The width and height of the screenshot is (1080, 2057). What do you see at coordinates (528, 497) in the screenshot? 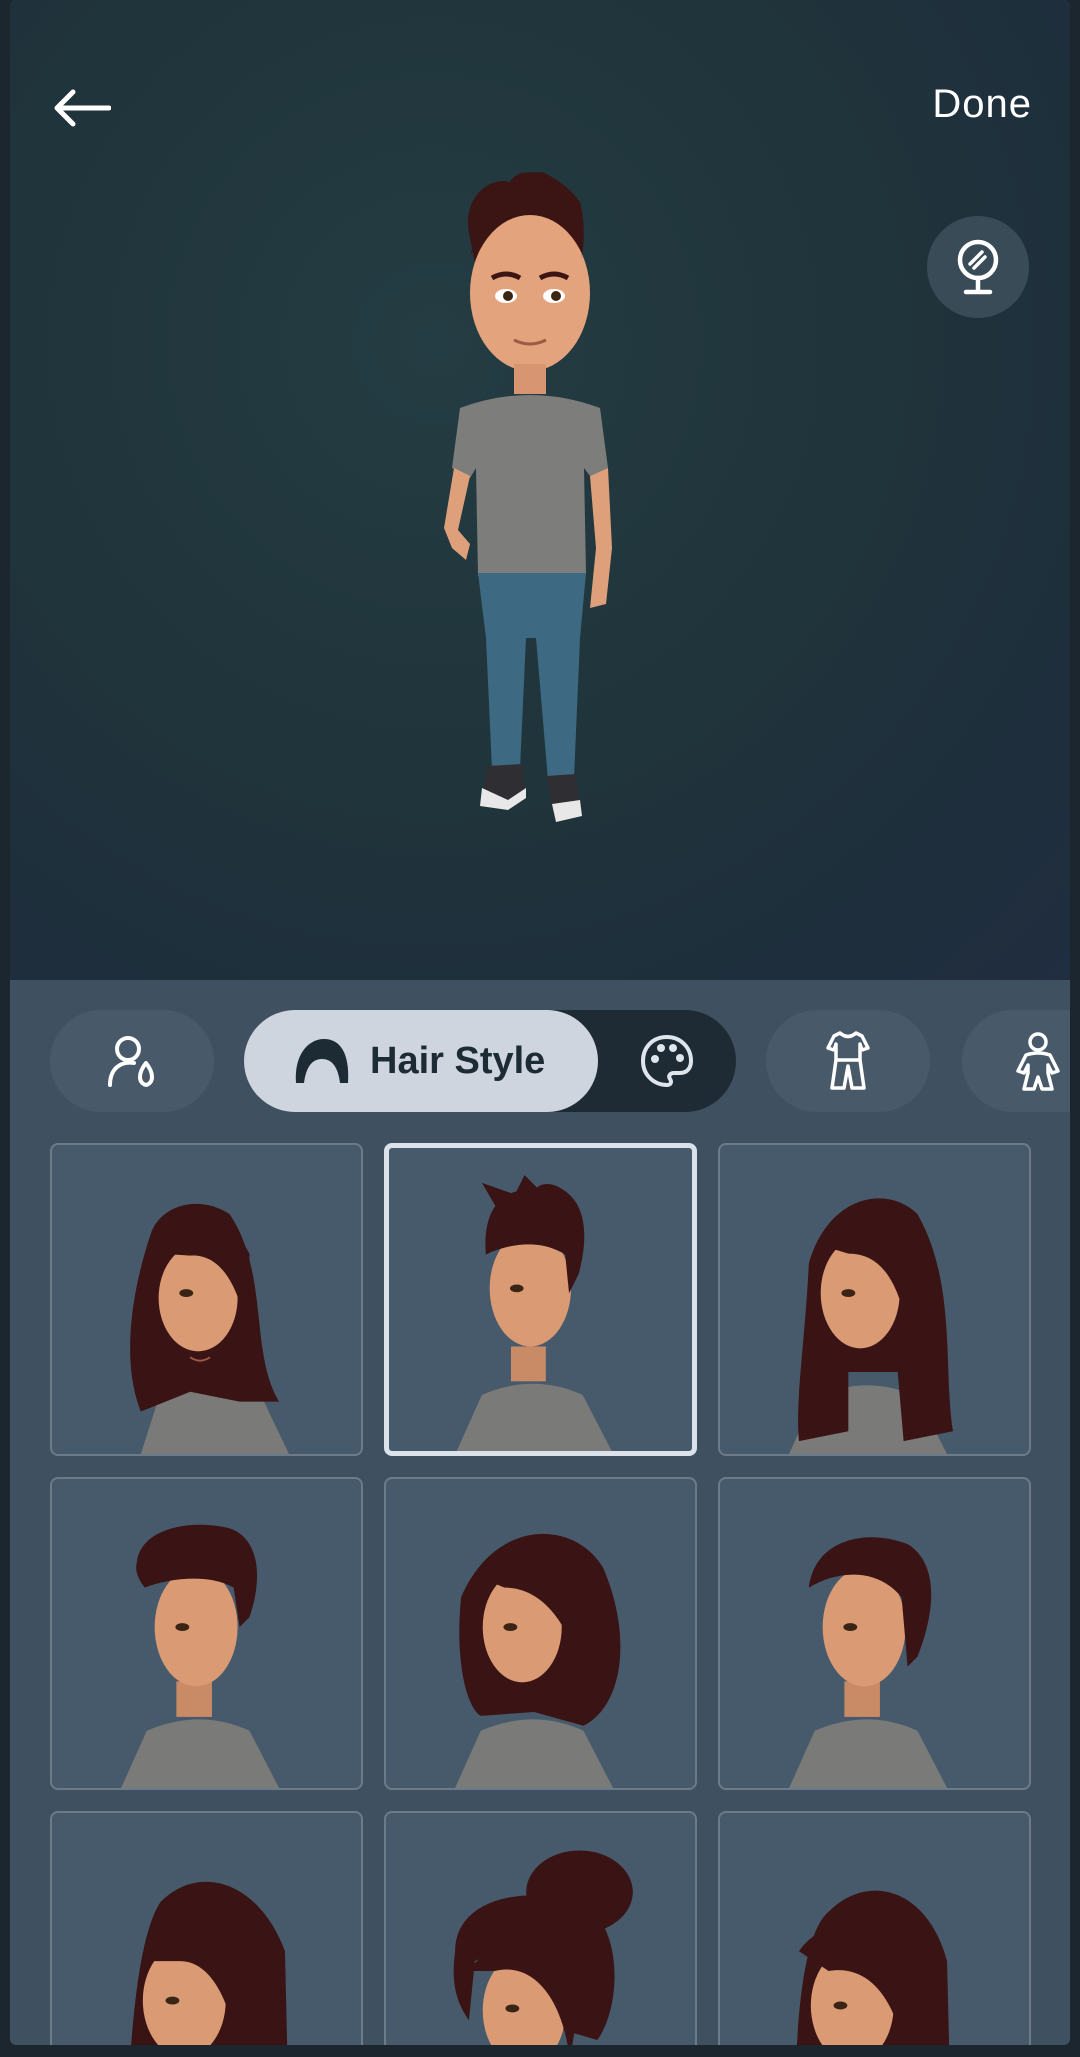
I see `avatar-3d-figure` at bounding box center [528, 497].